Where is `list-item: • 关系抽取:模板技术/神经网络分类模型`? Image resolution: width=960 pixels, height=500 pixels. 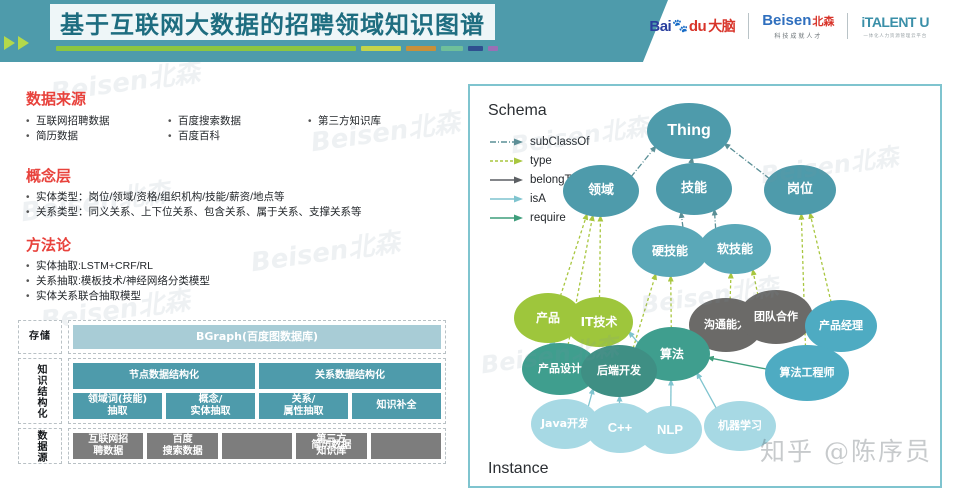 list-item: • 关系抽取:模板技术/神经网络分类模型 is located at coordinates (118, 281).